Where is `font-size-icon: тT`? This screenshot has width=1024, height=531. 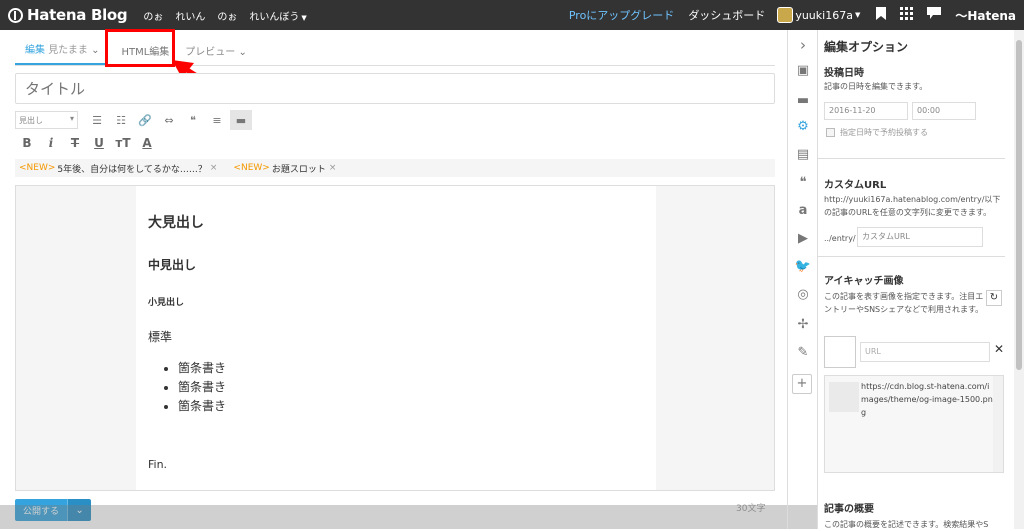
font-size-icon: тT is located at coordinates (123, 143).